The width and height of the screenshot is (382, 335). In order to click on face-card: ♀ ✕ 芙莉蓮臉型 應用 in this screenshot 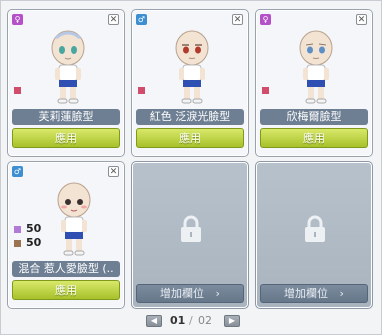, I will do `click(66, 83)`.